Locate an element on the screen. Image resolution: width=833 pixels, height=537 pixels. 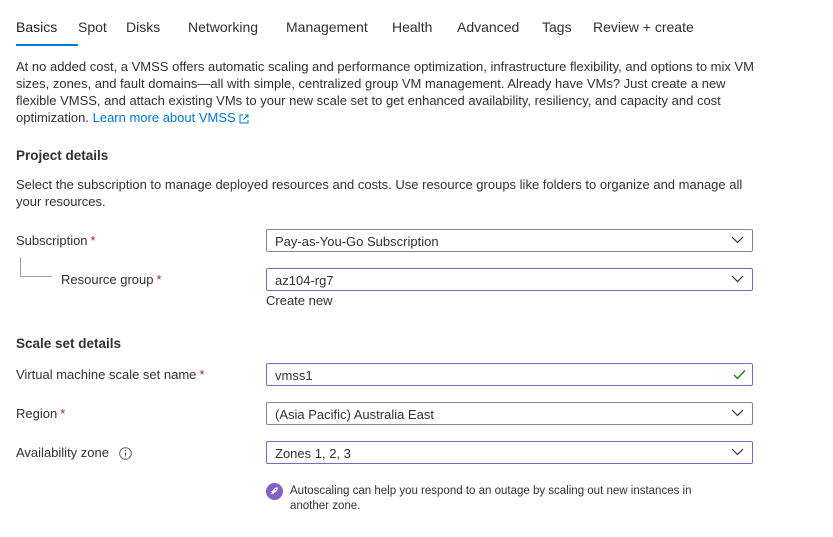
tab-spot: Spot is located at coordinates (102, 31).